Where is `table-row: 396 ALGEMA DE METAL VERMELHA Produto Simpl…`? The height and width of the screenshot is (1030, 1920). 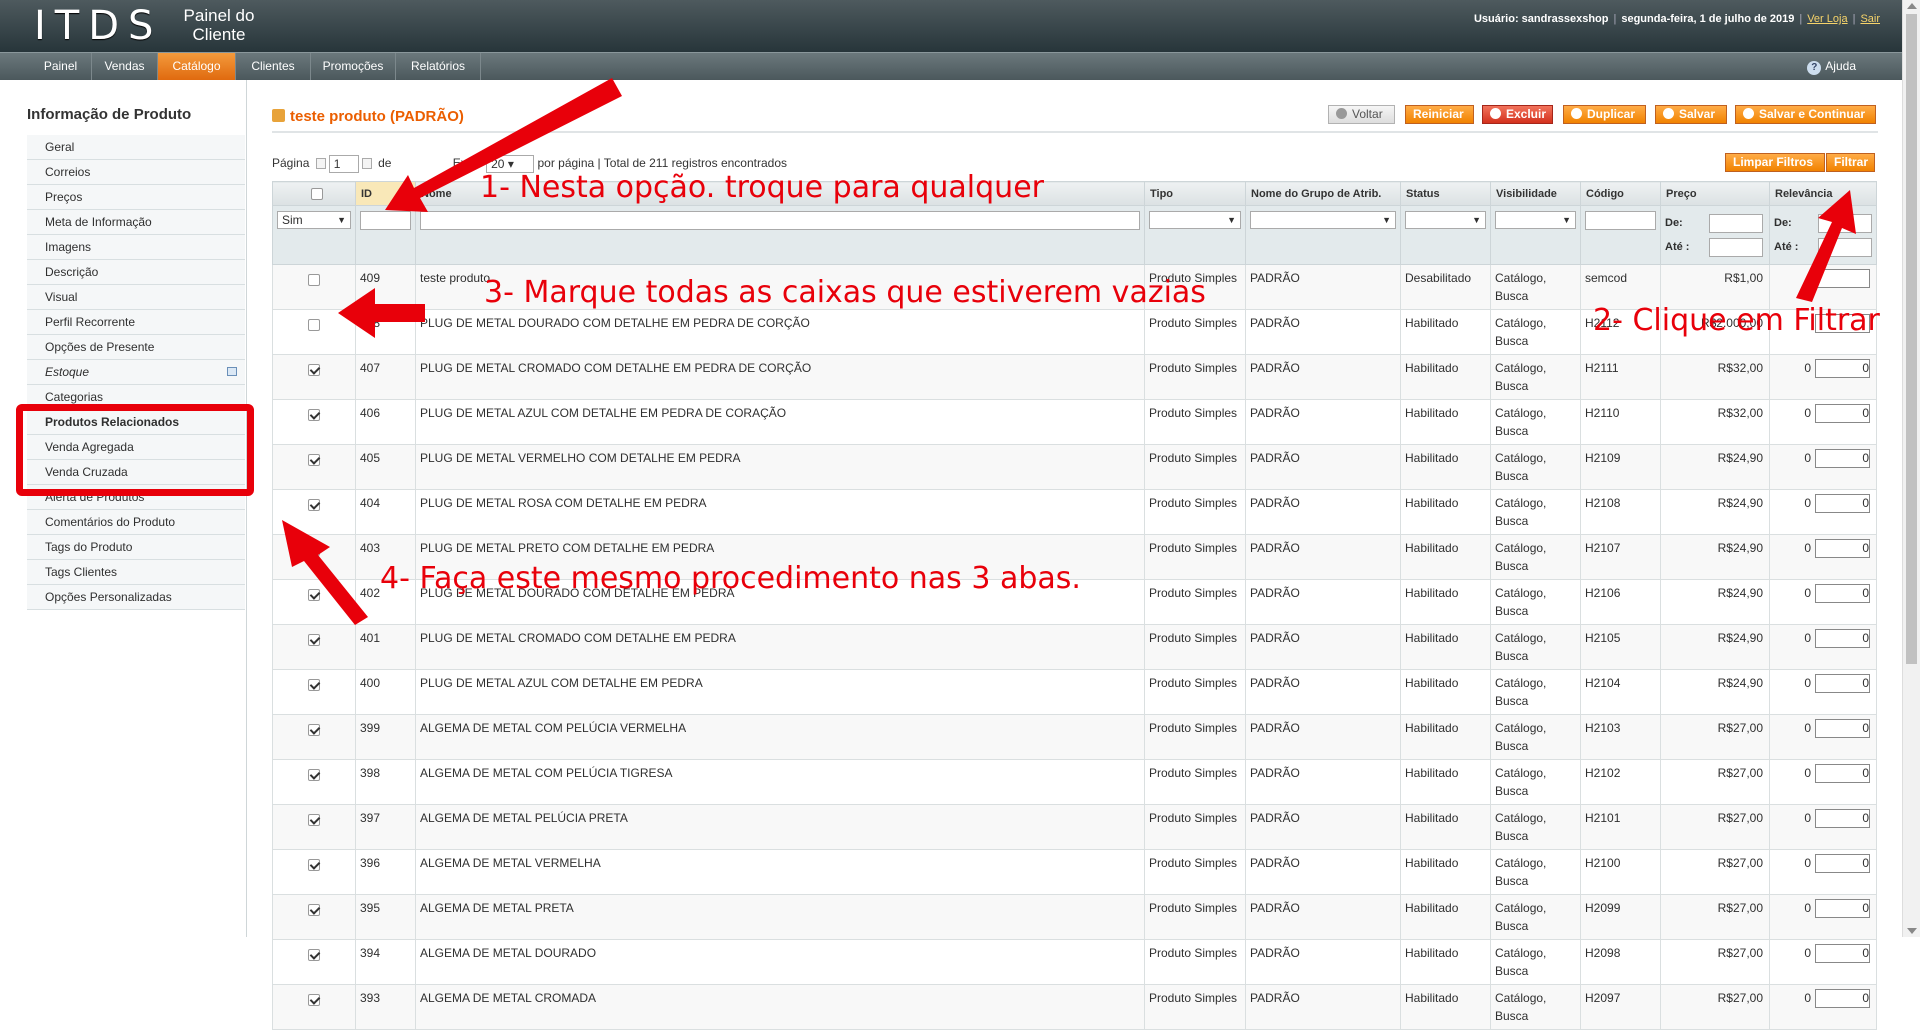 table-row: 396 ALGEMA DE METAL VERMELHA Produto Simpl… is located at coordinates (1074, 872).